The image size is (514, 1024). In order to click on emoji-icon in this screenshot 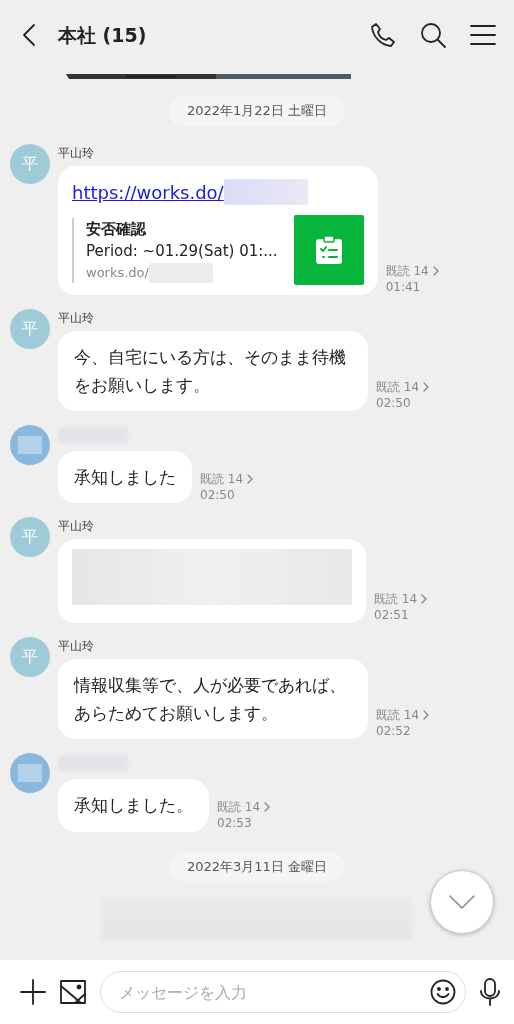, I will do `click(443, 992)`.